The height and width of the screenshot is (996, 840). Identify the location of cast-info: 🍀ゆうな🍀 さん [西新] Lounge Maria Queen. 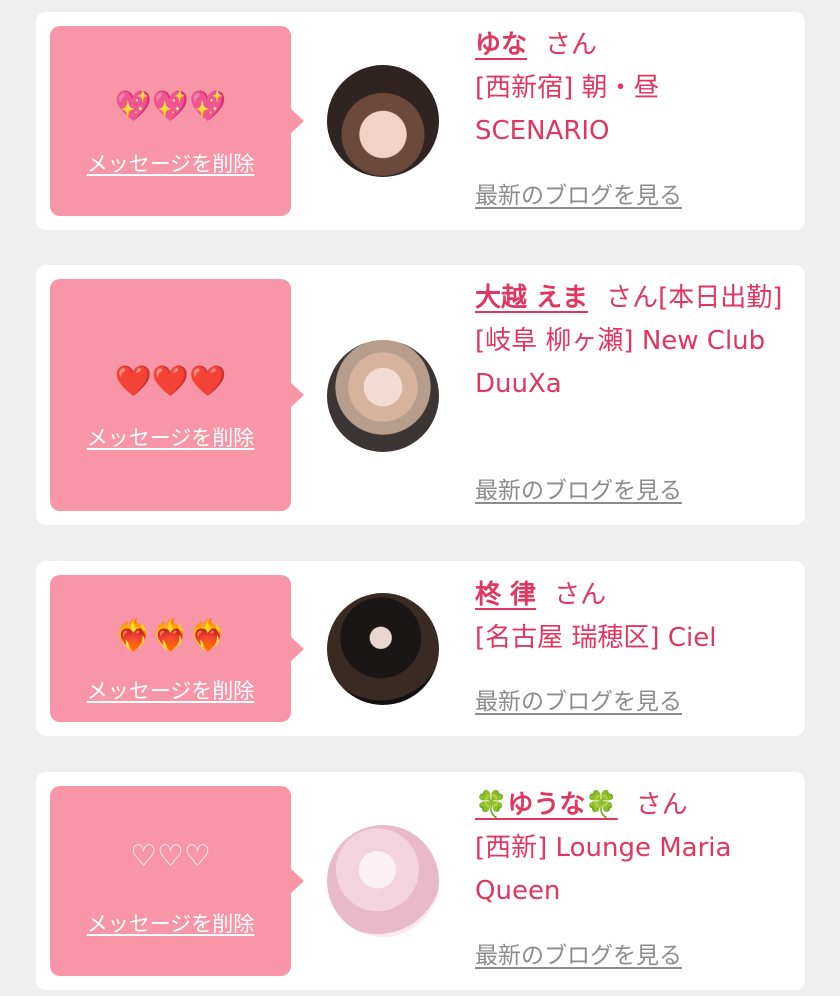
(633, 848).